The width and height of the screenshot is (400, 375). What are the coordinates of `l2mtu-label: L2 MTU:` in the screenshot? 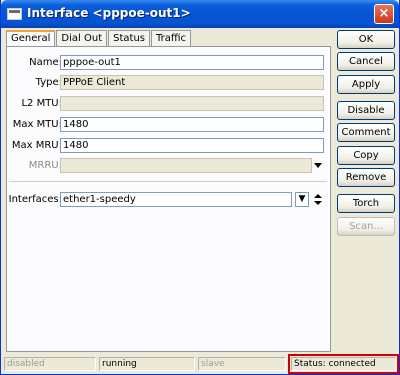 It's located at (41, 103).